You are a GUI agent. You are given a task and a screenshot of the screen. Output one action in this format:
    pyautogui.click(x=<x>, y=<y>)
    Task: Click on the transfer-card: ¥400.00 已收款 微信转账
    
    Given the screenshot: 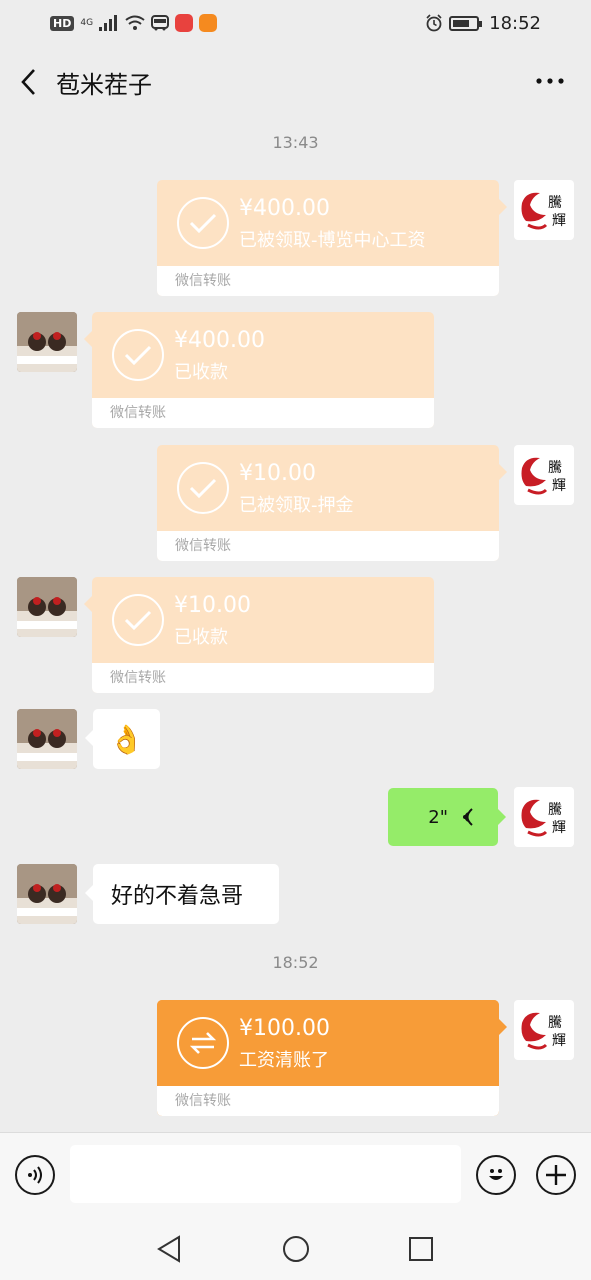 What is the action you would take?
    pyautogui.click(x=263, y=370)
    